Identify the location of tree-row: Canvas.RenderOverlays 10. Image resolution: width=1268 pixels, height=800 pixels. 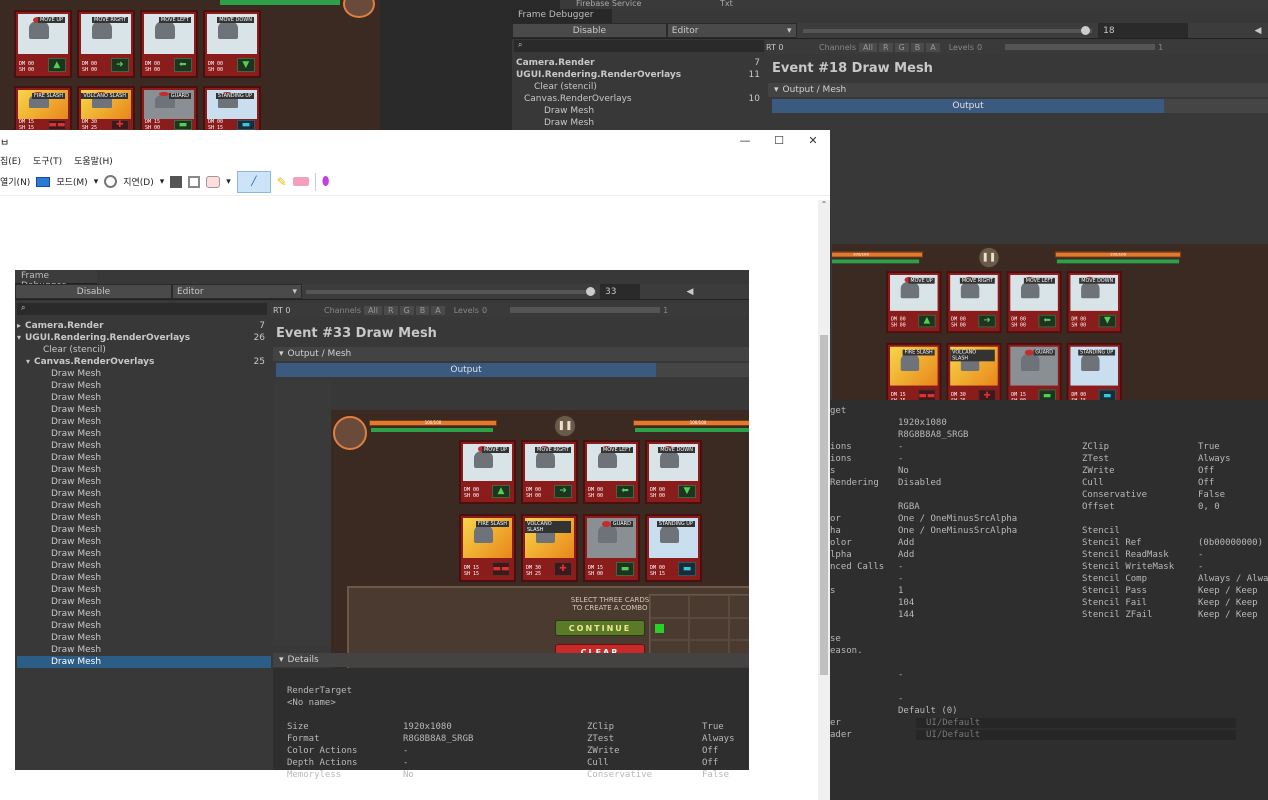
(641, 99).